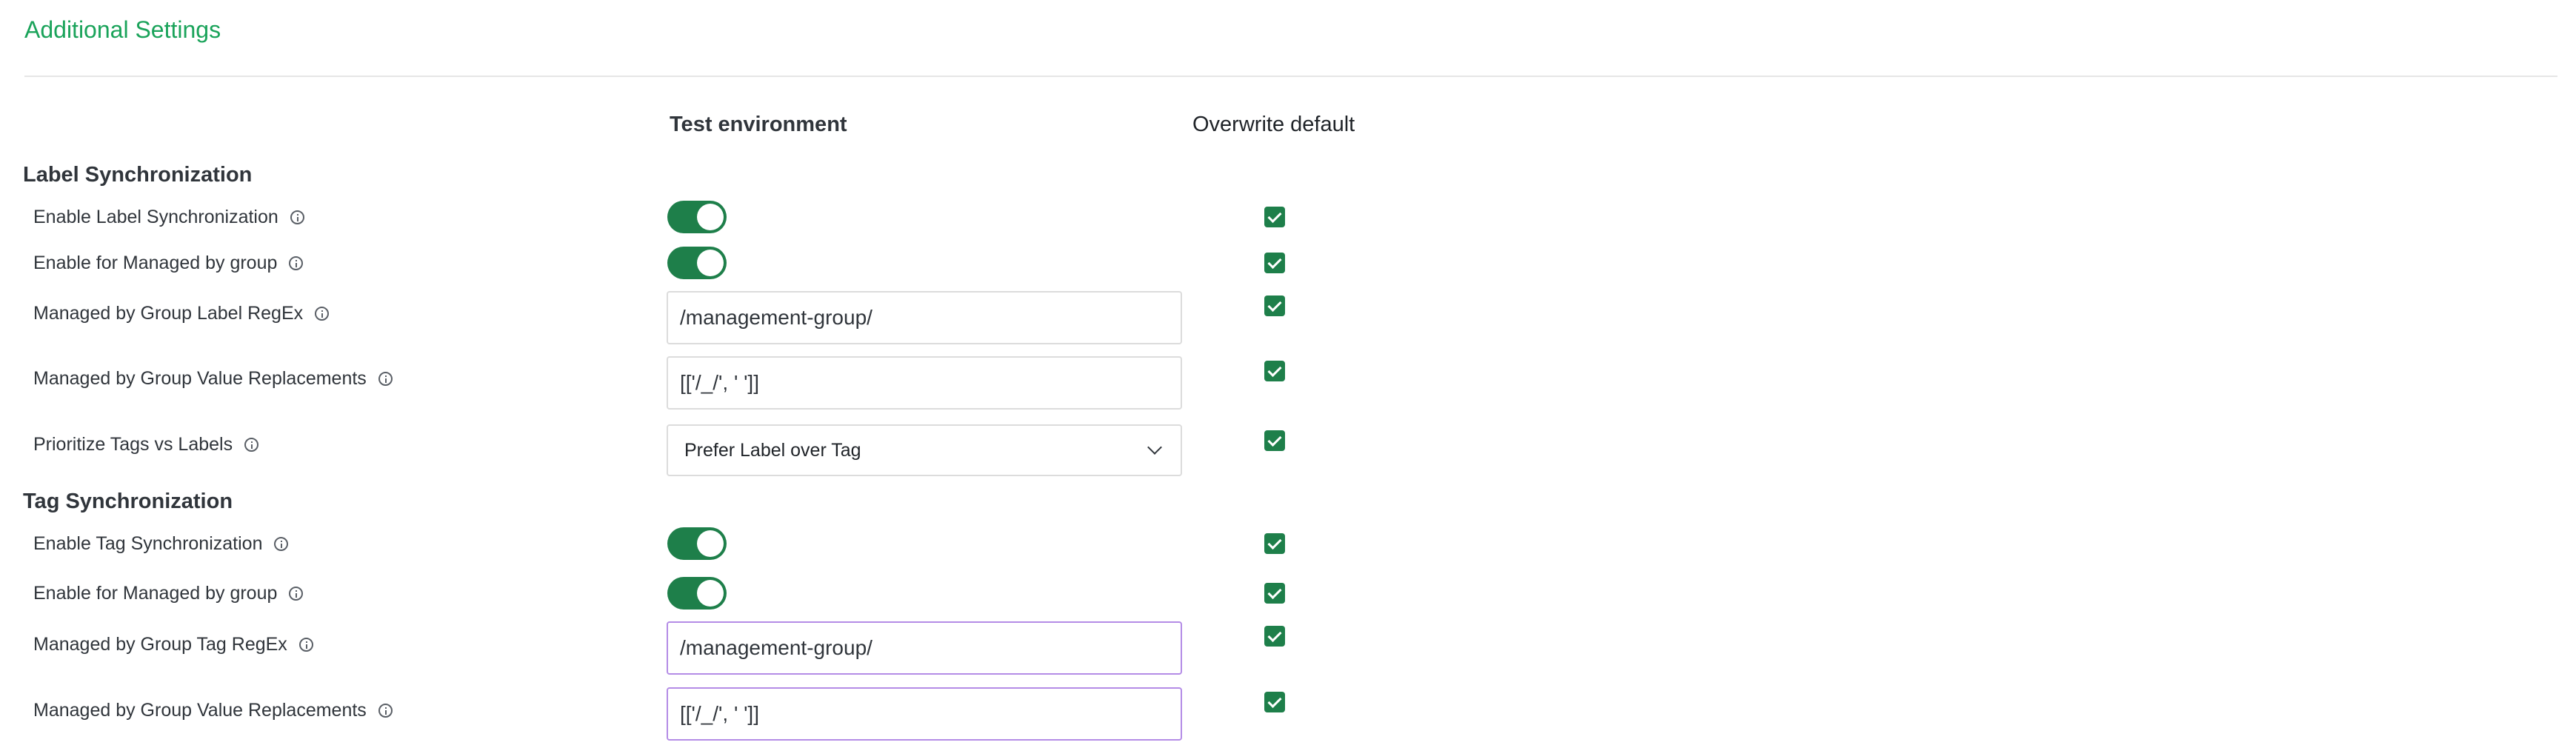 This screenshot has height=748, width=2576. Describe the element at coordinates (128, 502) in the screenshot. I see `group-title-tag-synchronization: Tag Synchronization` at that location.